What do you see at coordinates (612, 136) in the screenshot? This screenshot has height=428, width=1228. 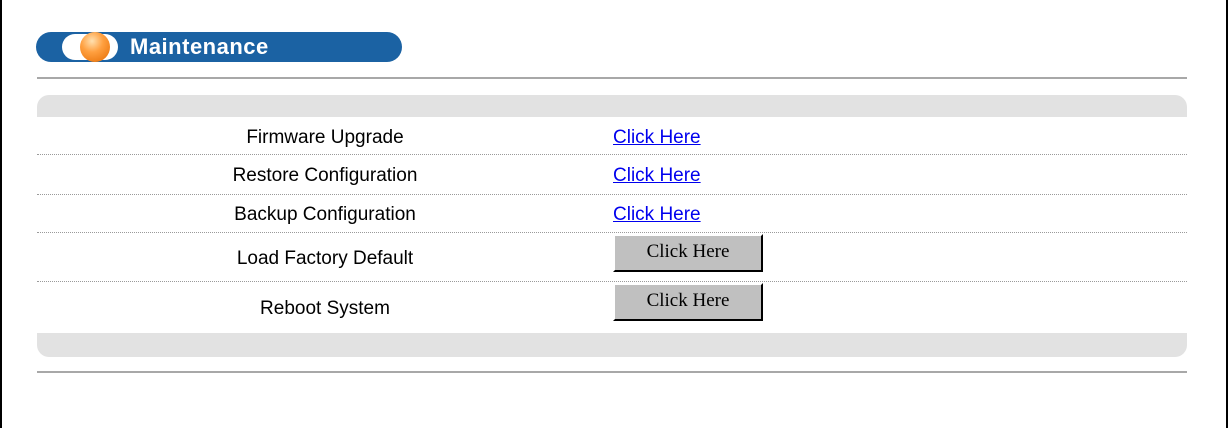 I see `row-firmware-upgrade: Firmware Upgrade Click Here` at bounding box center [612, 136].